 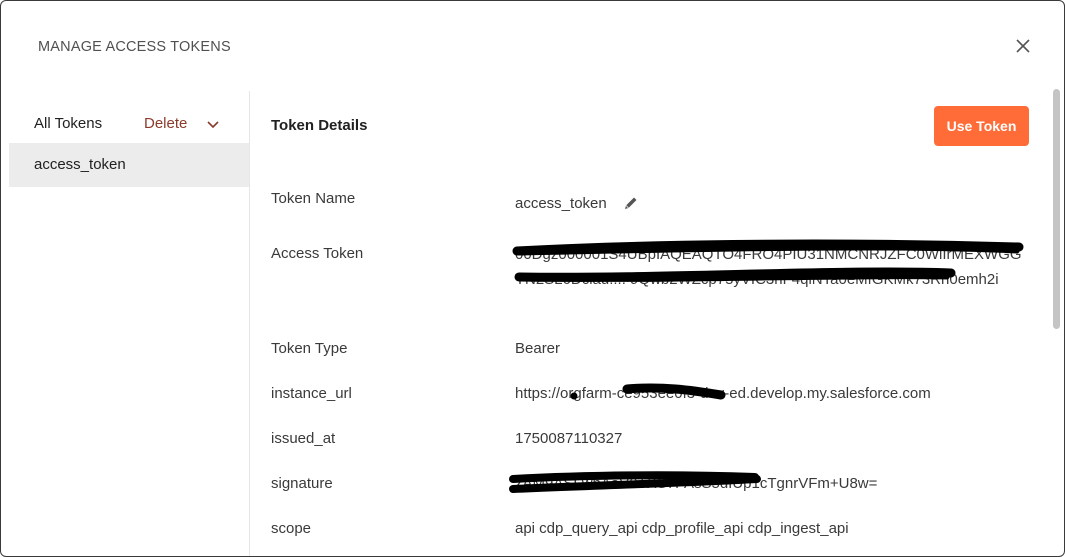 I want to click on chevron-down-icon, so click(x=213, y=125).